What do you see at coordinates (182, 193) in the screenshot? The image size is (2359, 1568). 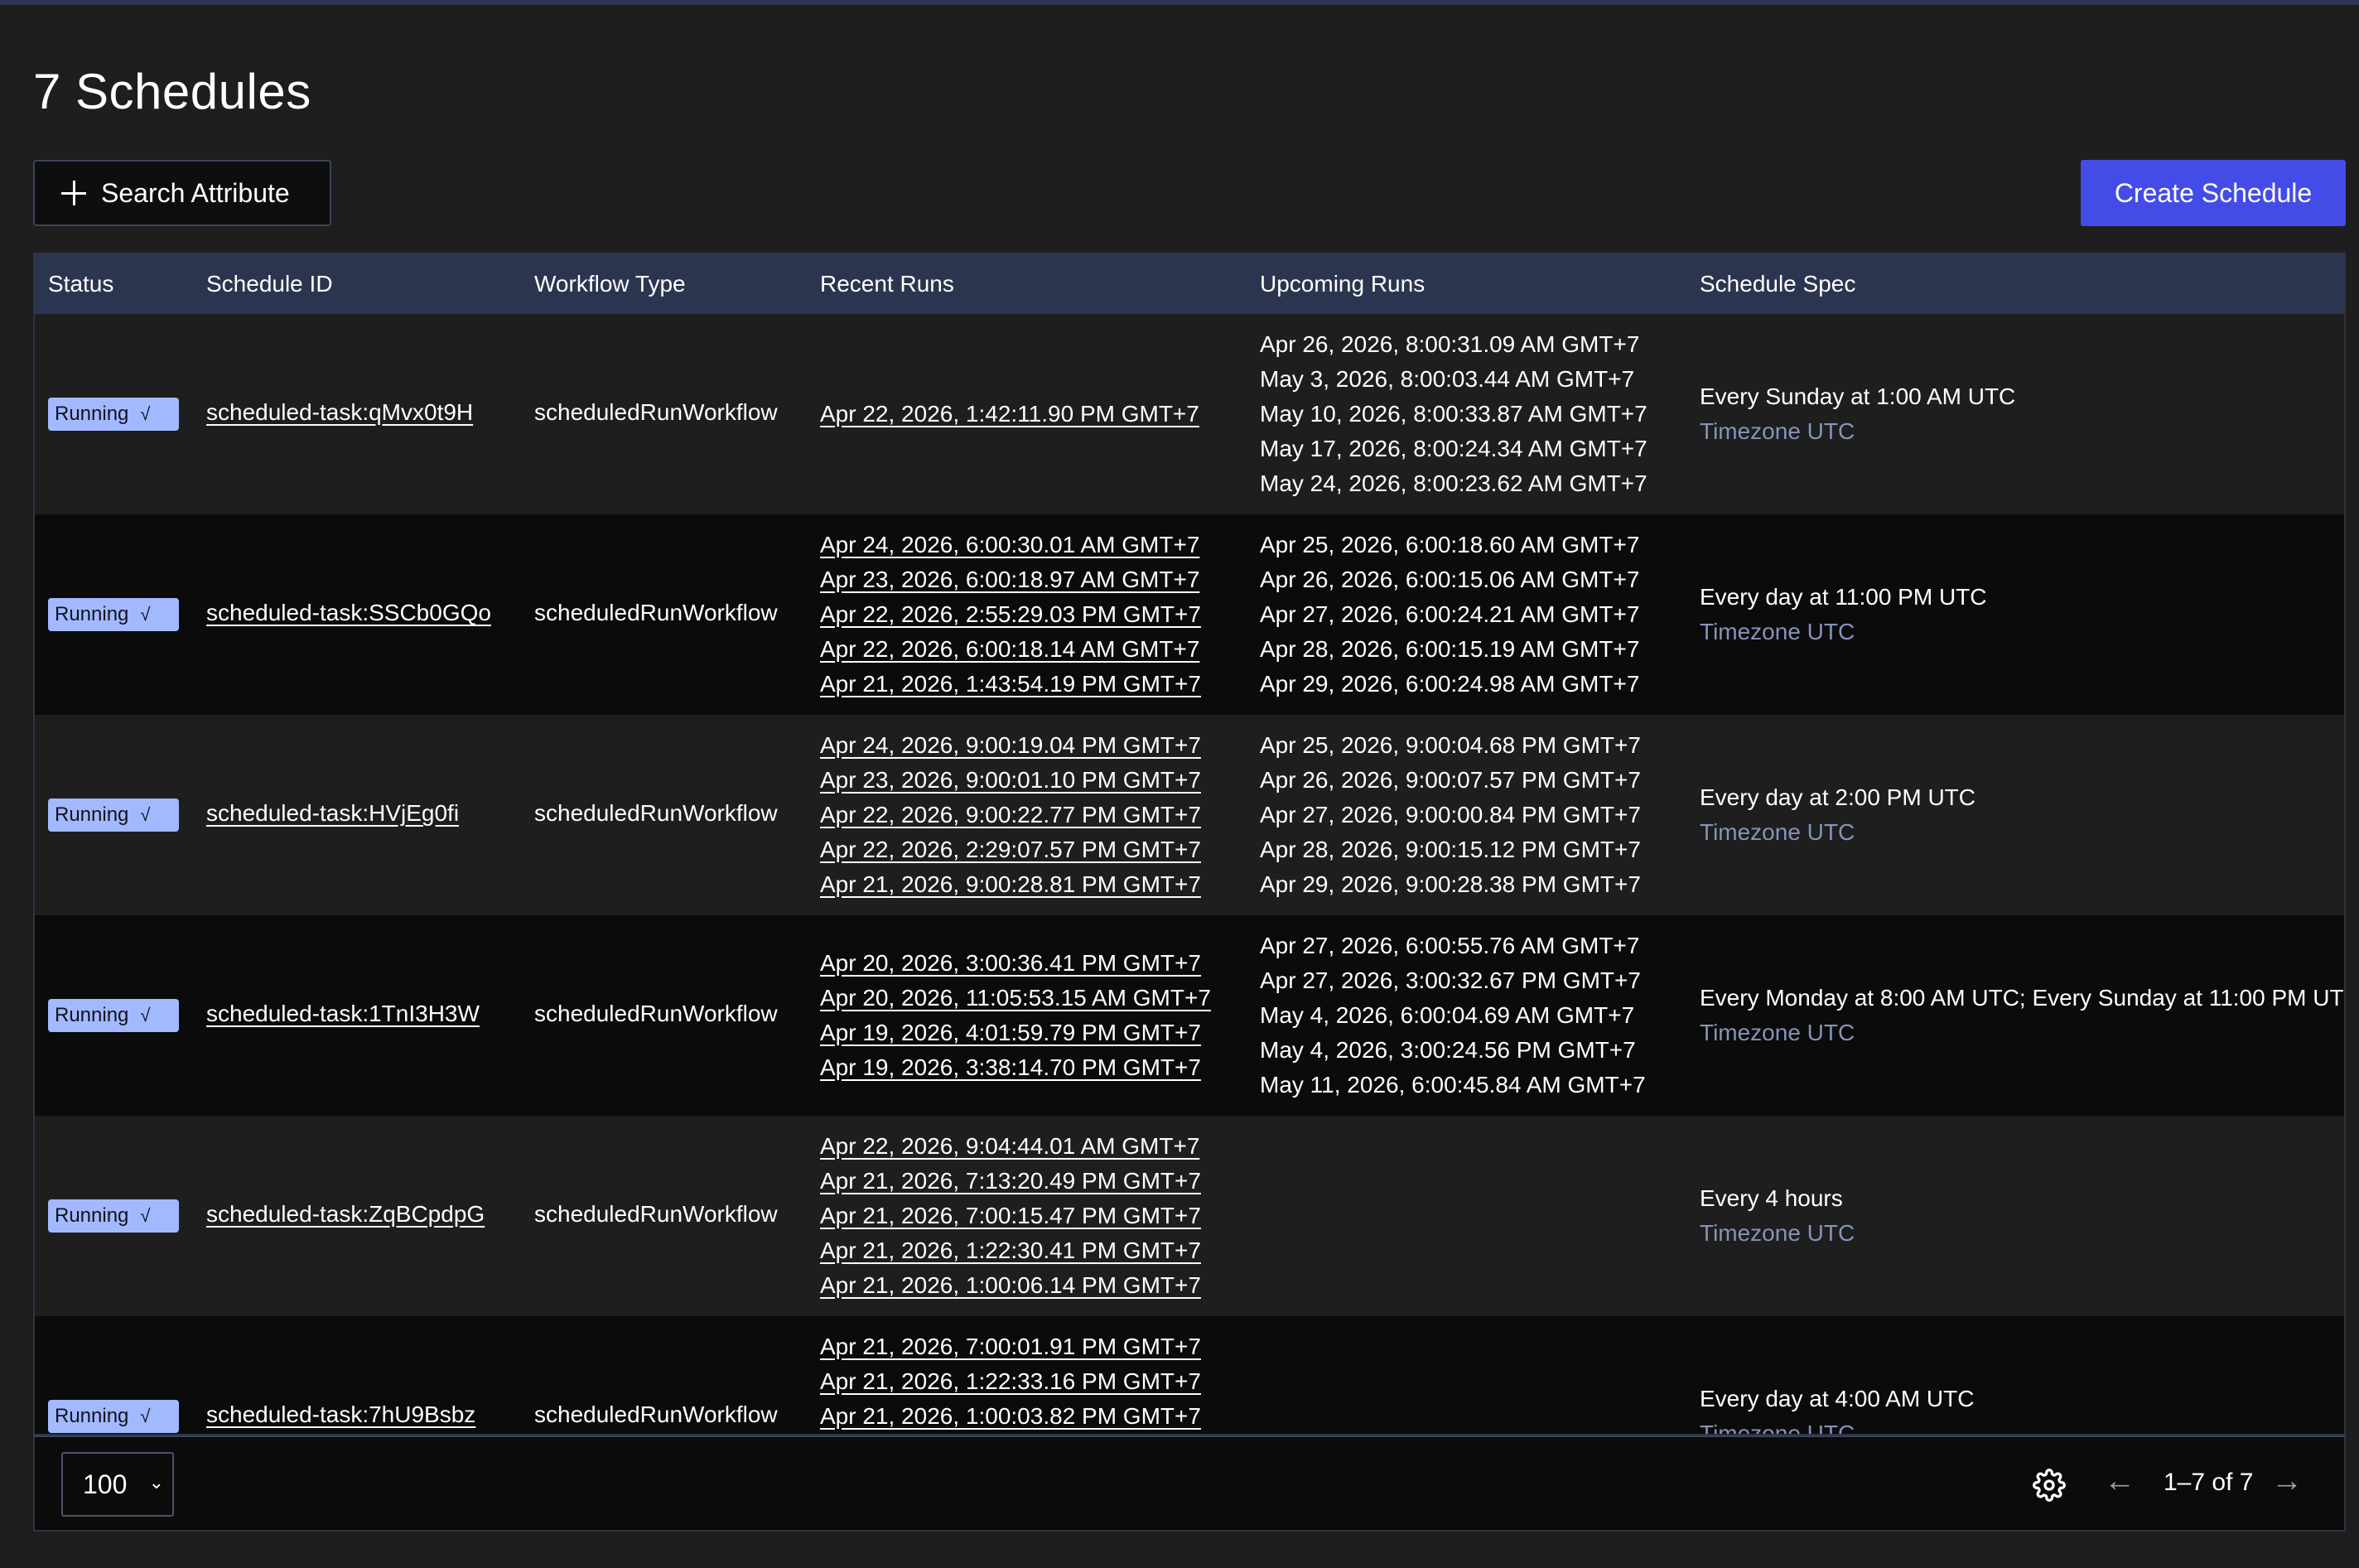 I see `search-attribute-button: Search Attribute` at bounding box center [182, 193].